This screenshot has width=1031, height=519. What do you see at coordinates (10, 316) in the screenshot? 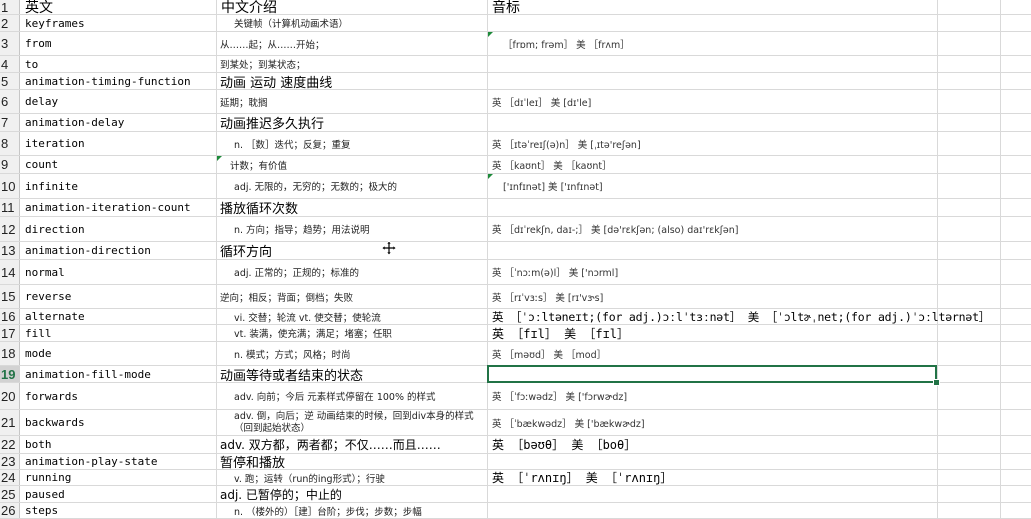
I see `row-number: 16` at bounding box center [10, 316].